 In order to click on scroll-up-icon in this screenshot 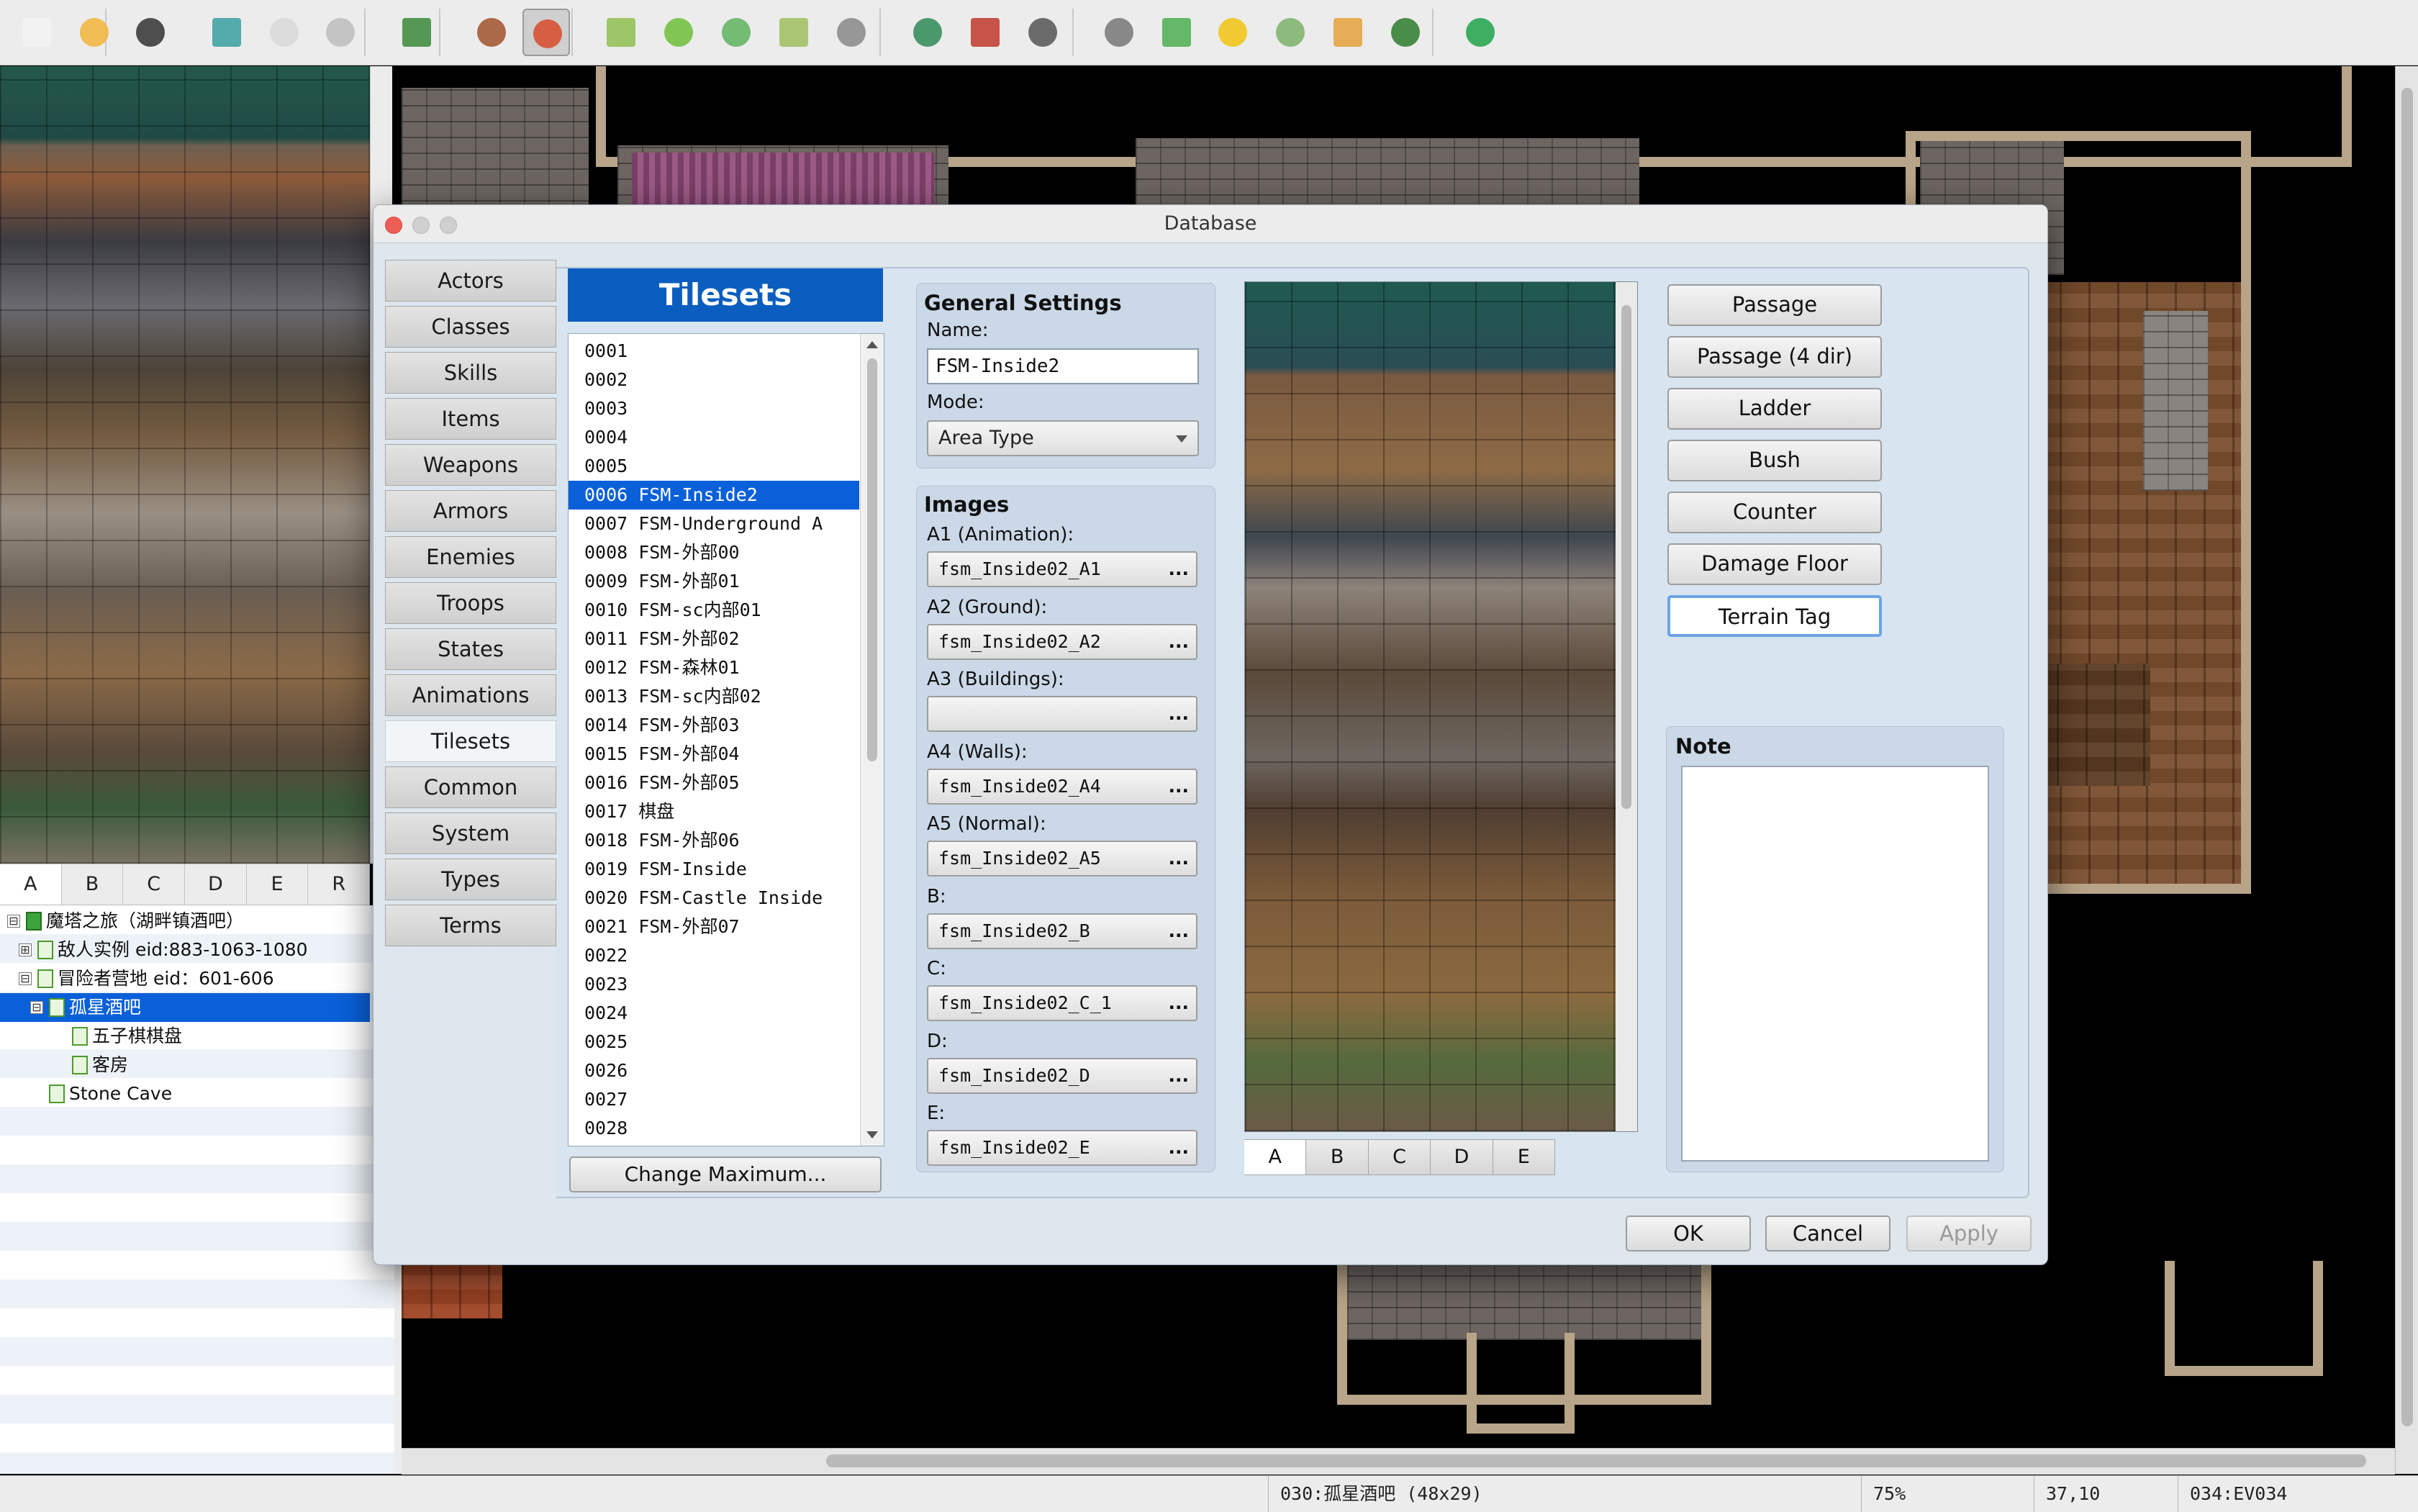, I will do `click(872, 345)`.